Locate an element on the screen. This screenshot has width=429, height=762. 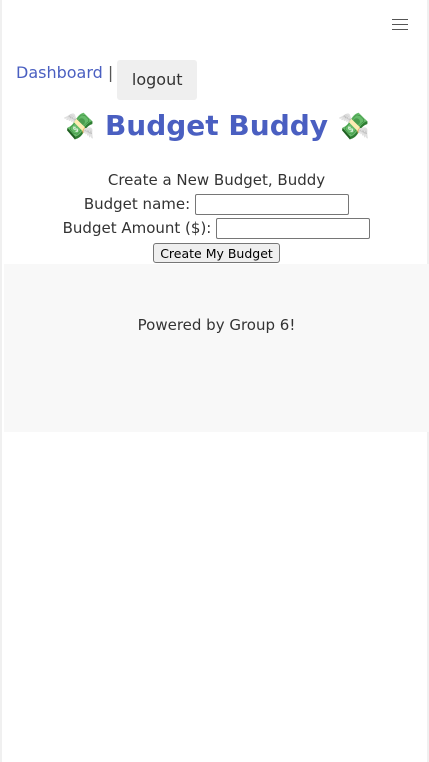
budget-name-row: Budget name: is located at coordinates (215, 204).